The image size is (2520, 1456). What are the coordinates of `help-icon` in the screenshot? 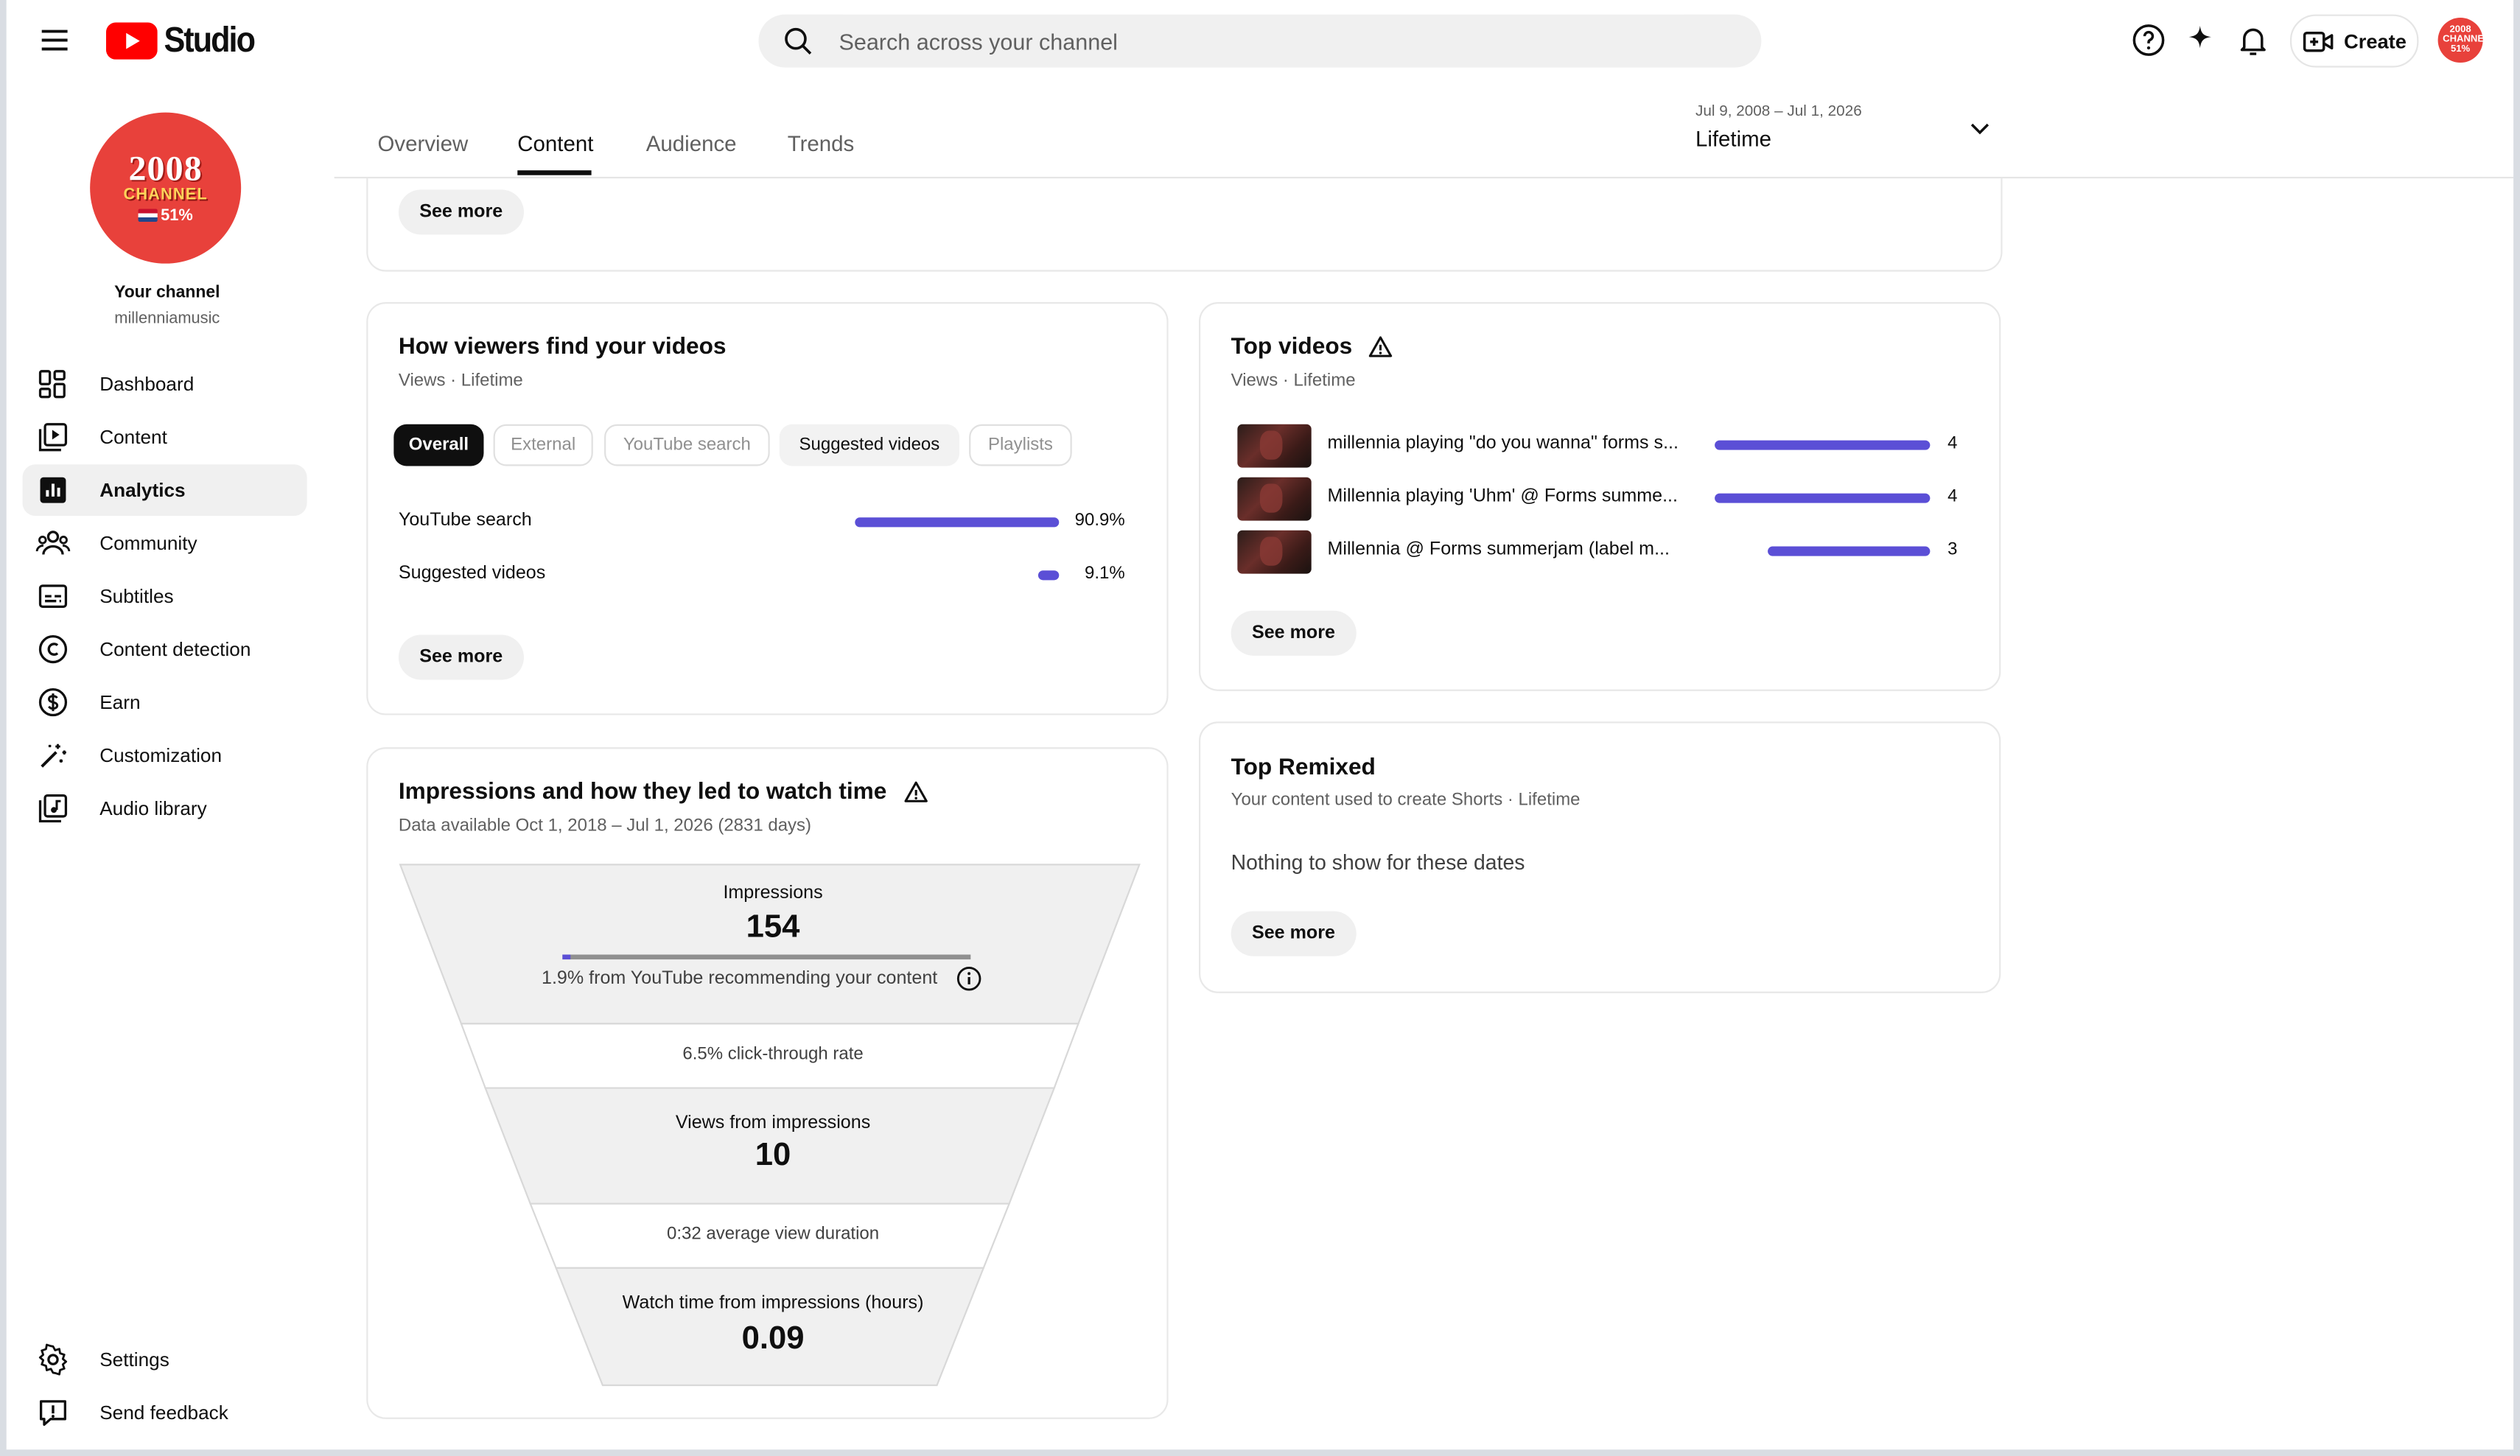 It's located at (2148, 40).